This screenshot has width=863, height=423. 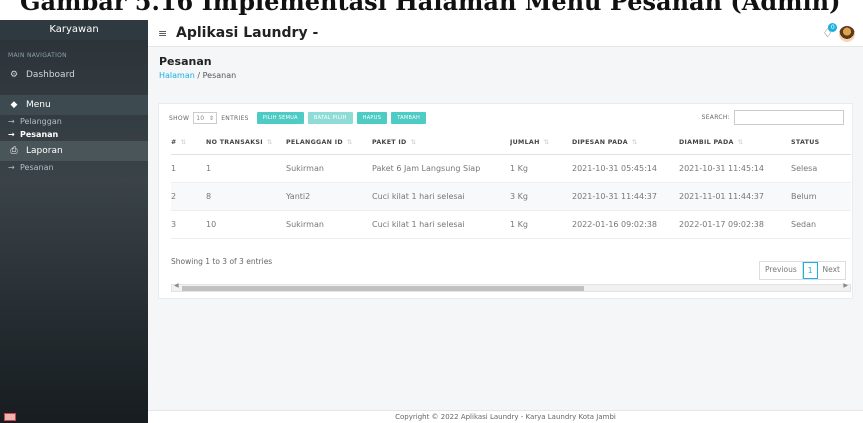 What do you see at coordinates (74, 105) in the screenshot?
I see `sidebar-item-menu: ◆ Menu` at bounding box center [74, 105].